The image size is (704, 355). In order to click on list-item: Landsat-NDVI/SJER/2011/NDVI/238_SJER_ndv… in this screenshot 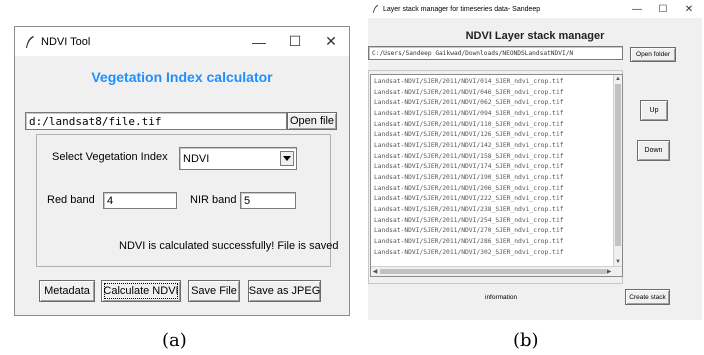, I will do `click(492, 210)`.